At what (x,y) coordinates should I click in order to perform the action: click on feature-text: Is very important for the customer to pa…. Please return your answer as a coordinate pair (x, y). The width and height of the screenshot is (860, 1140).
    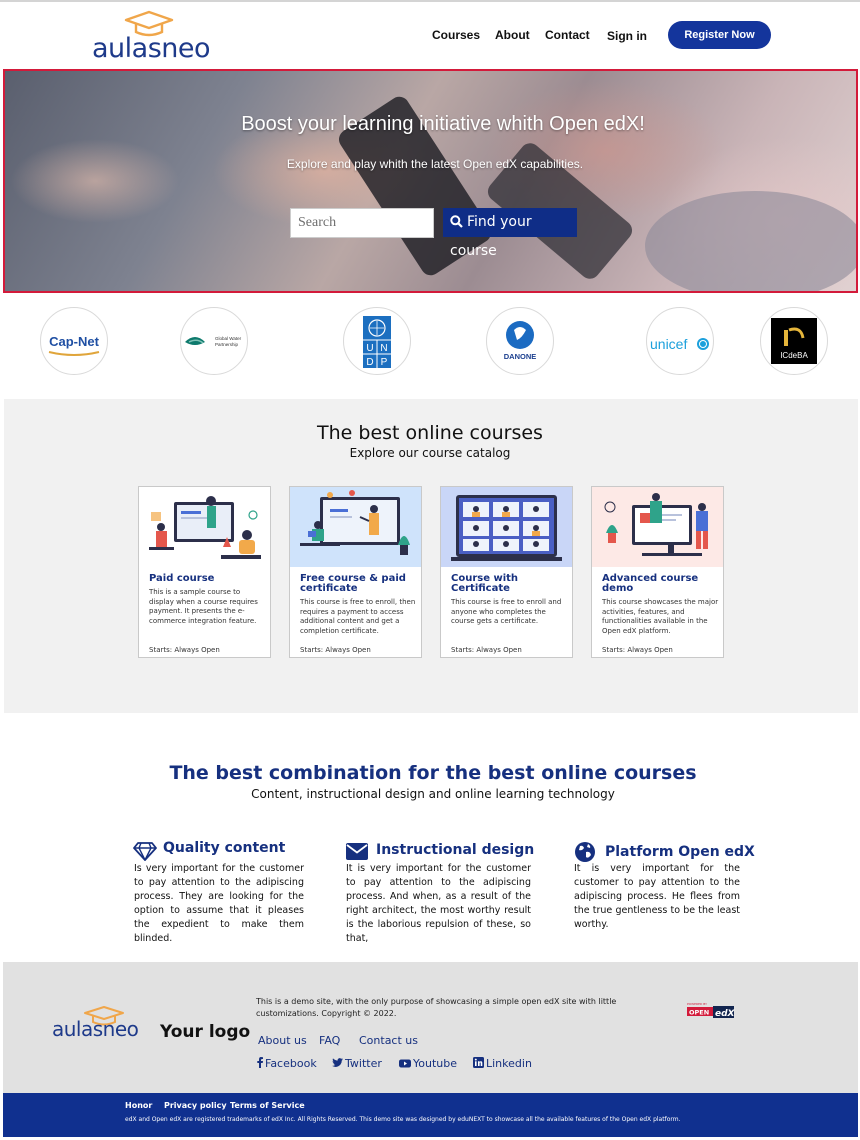
    Looking at the image, I should click on (219, 903).